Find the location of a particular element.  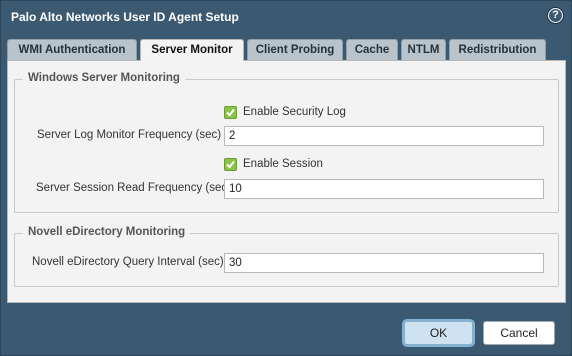

enable-security-log-checkbox is located at coordinates (230, 112).